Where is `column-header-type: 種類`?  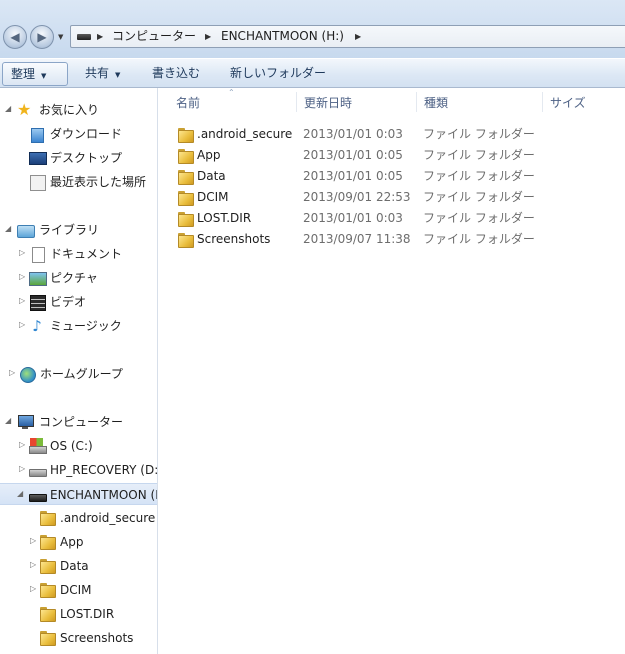 column-header-type: 種類 is located at coordinates (479, 101).